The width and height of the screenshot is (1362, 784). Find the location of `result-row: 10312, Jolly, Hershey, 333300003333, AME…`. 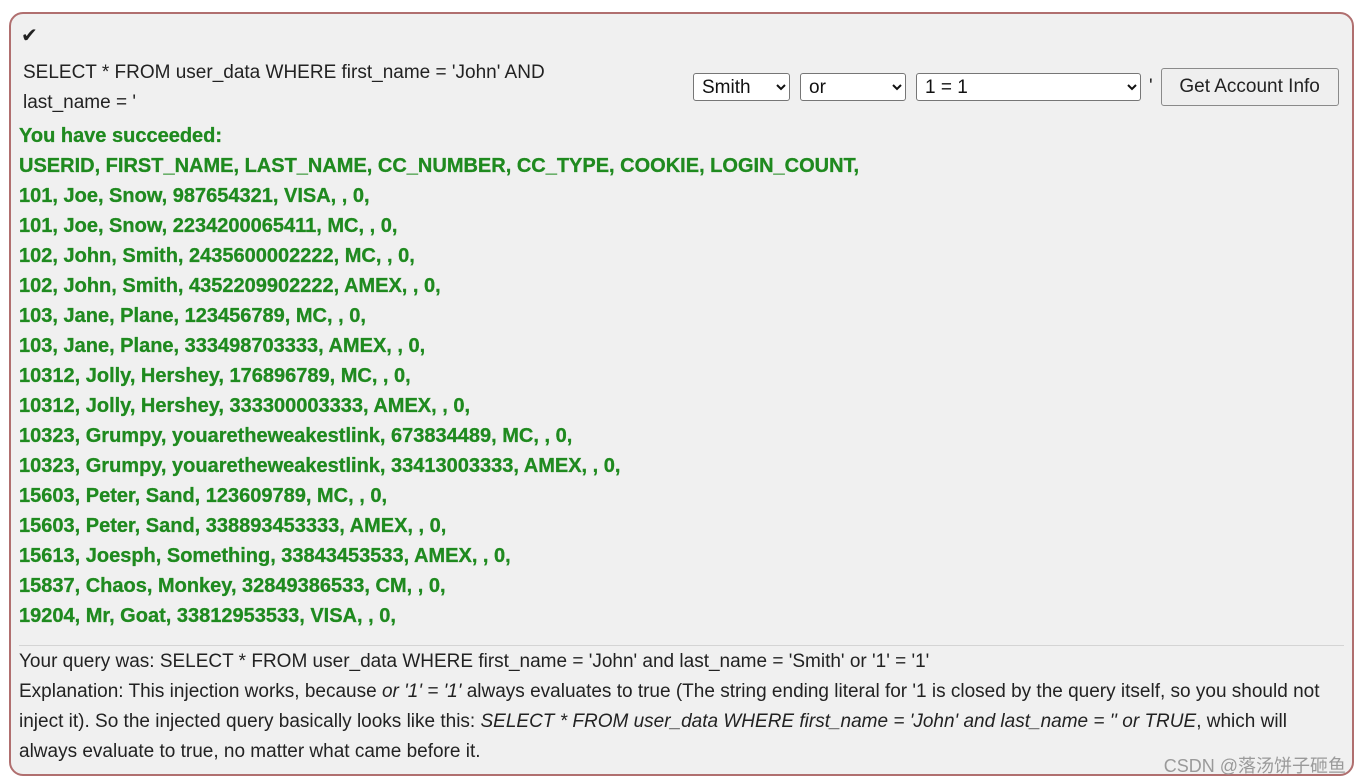

result-row: 10312, Jolly, Hershey, 333300003333, AME… is located at coordinates (245, 406).